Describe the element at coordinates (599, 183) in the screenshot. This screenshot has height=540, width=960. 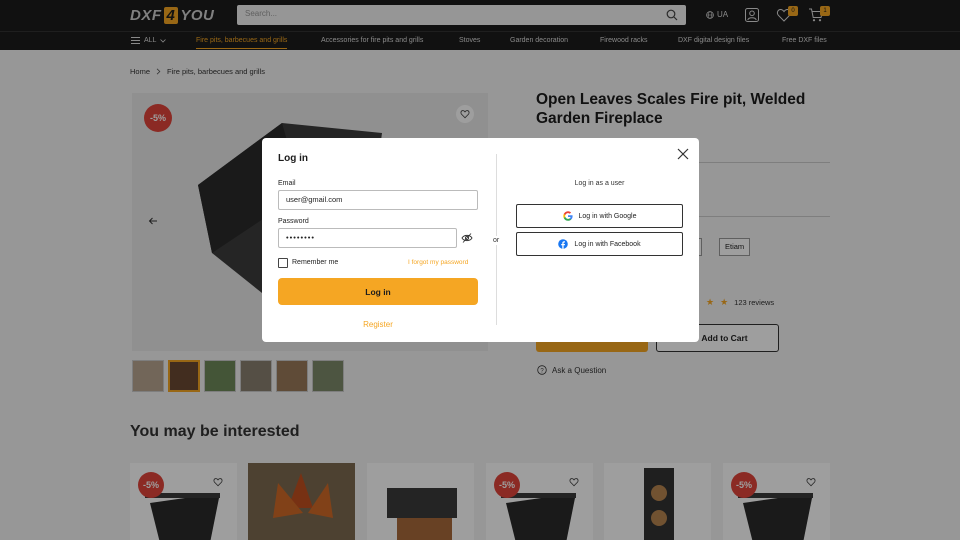
I see `social-login-heading: Log in as a user` at that location.